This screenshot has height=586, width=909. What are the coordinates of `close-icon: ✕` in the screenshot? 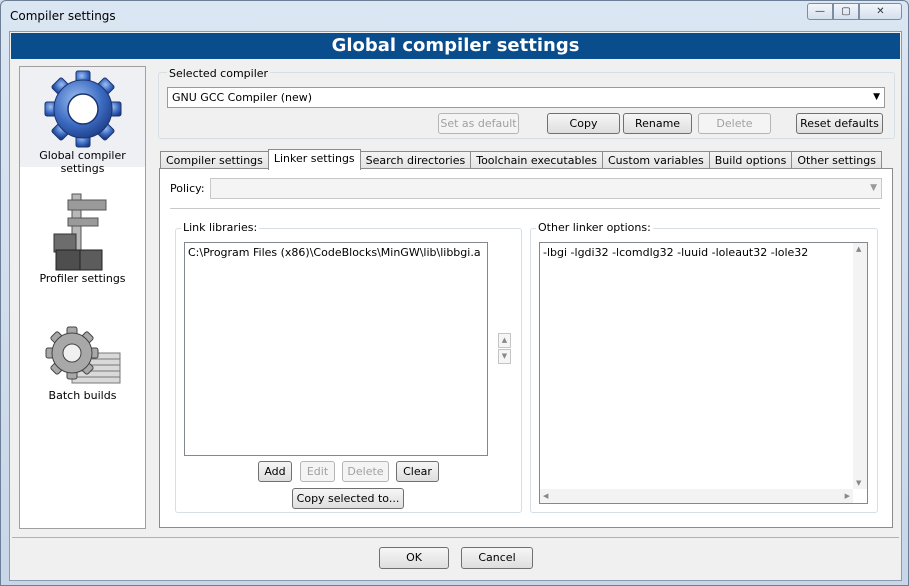 It's located at (880, 11).